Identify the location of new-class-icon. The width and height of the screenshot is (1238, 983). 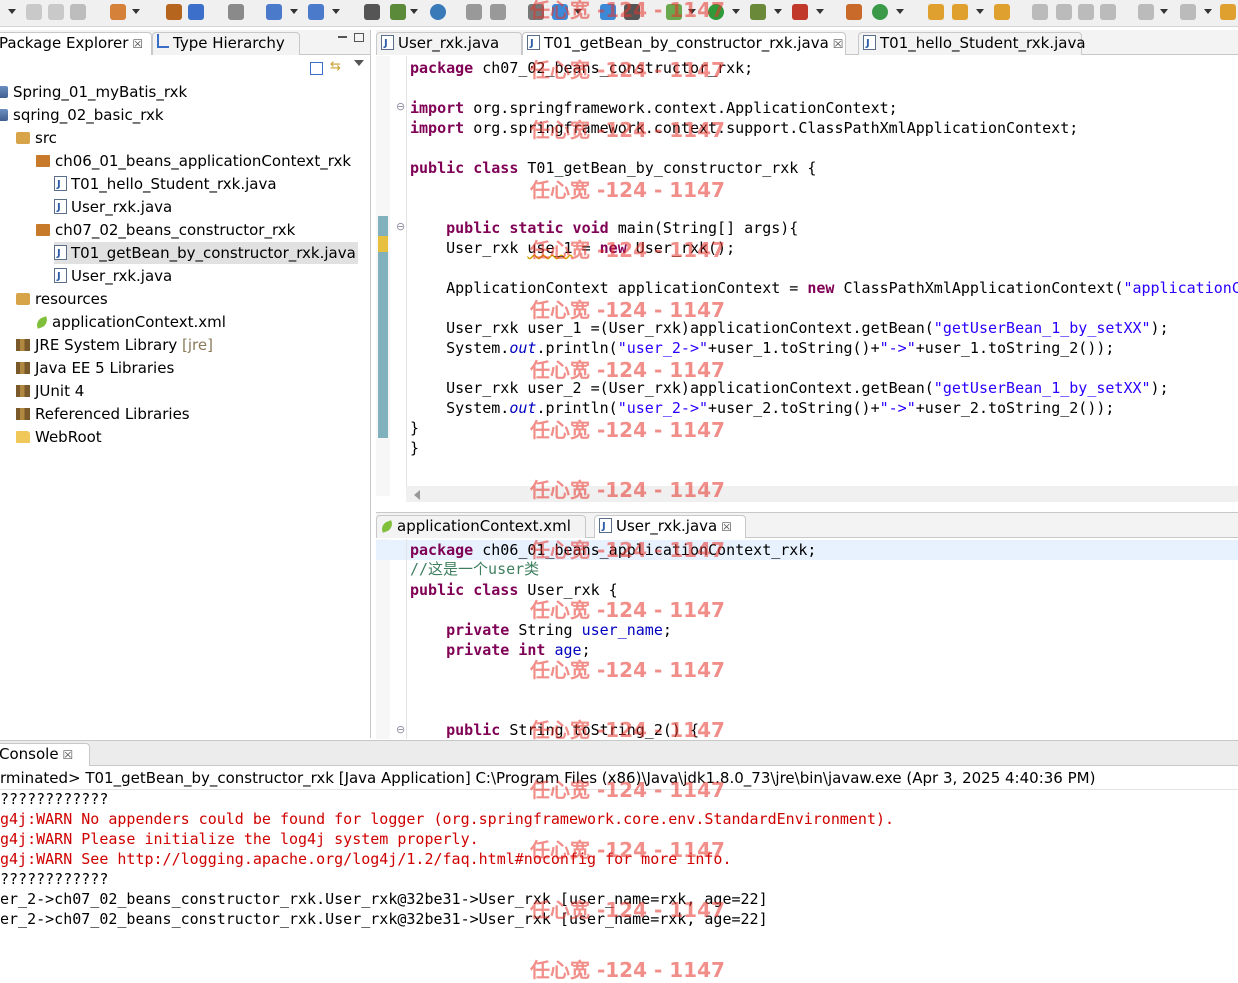
(880, 12).